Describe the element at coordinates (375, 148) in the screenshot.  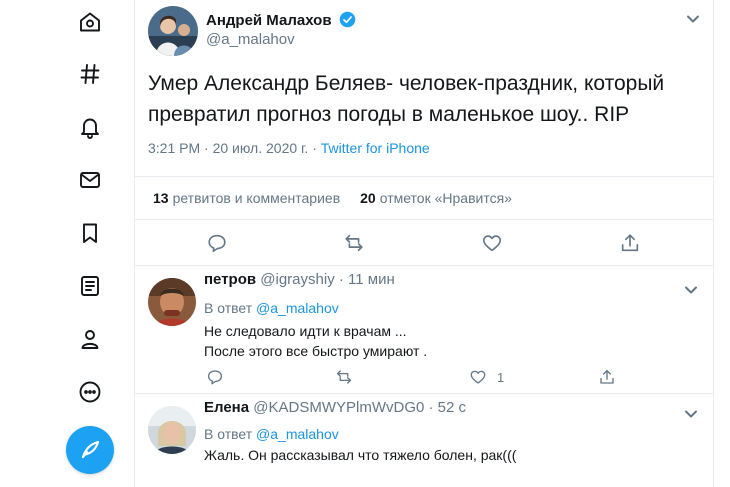
I see `tweet-source-link: Twitter for iPhone` at that location.